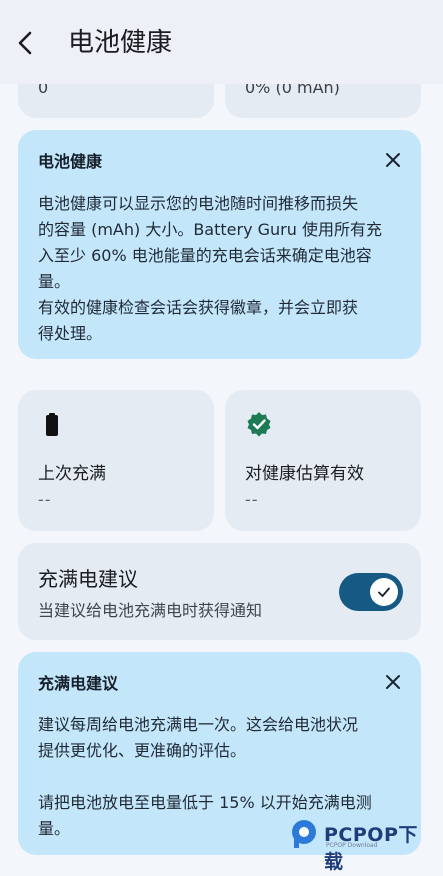  Describe the element at coordinates (304, 474) in the screenshot. I see `stat-label: 对健康估算有效` at that location.